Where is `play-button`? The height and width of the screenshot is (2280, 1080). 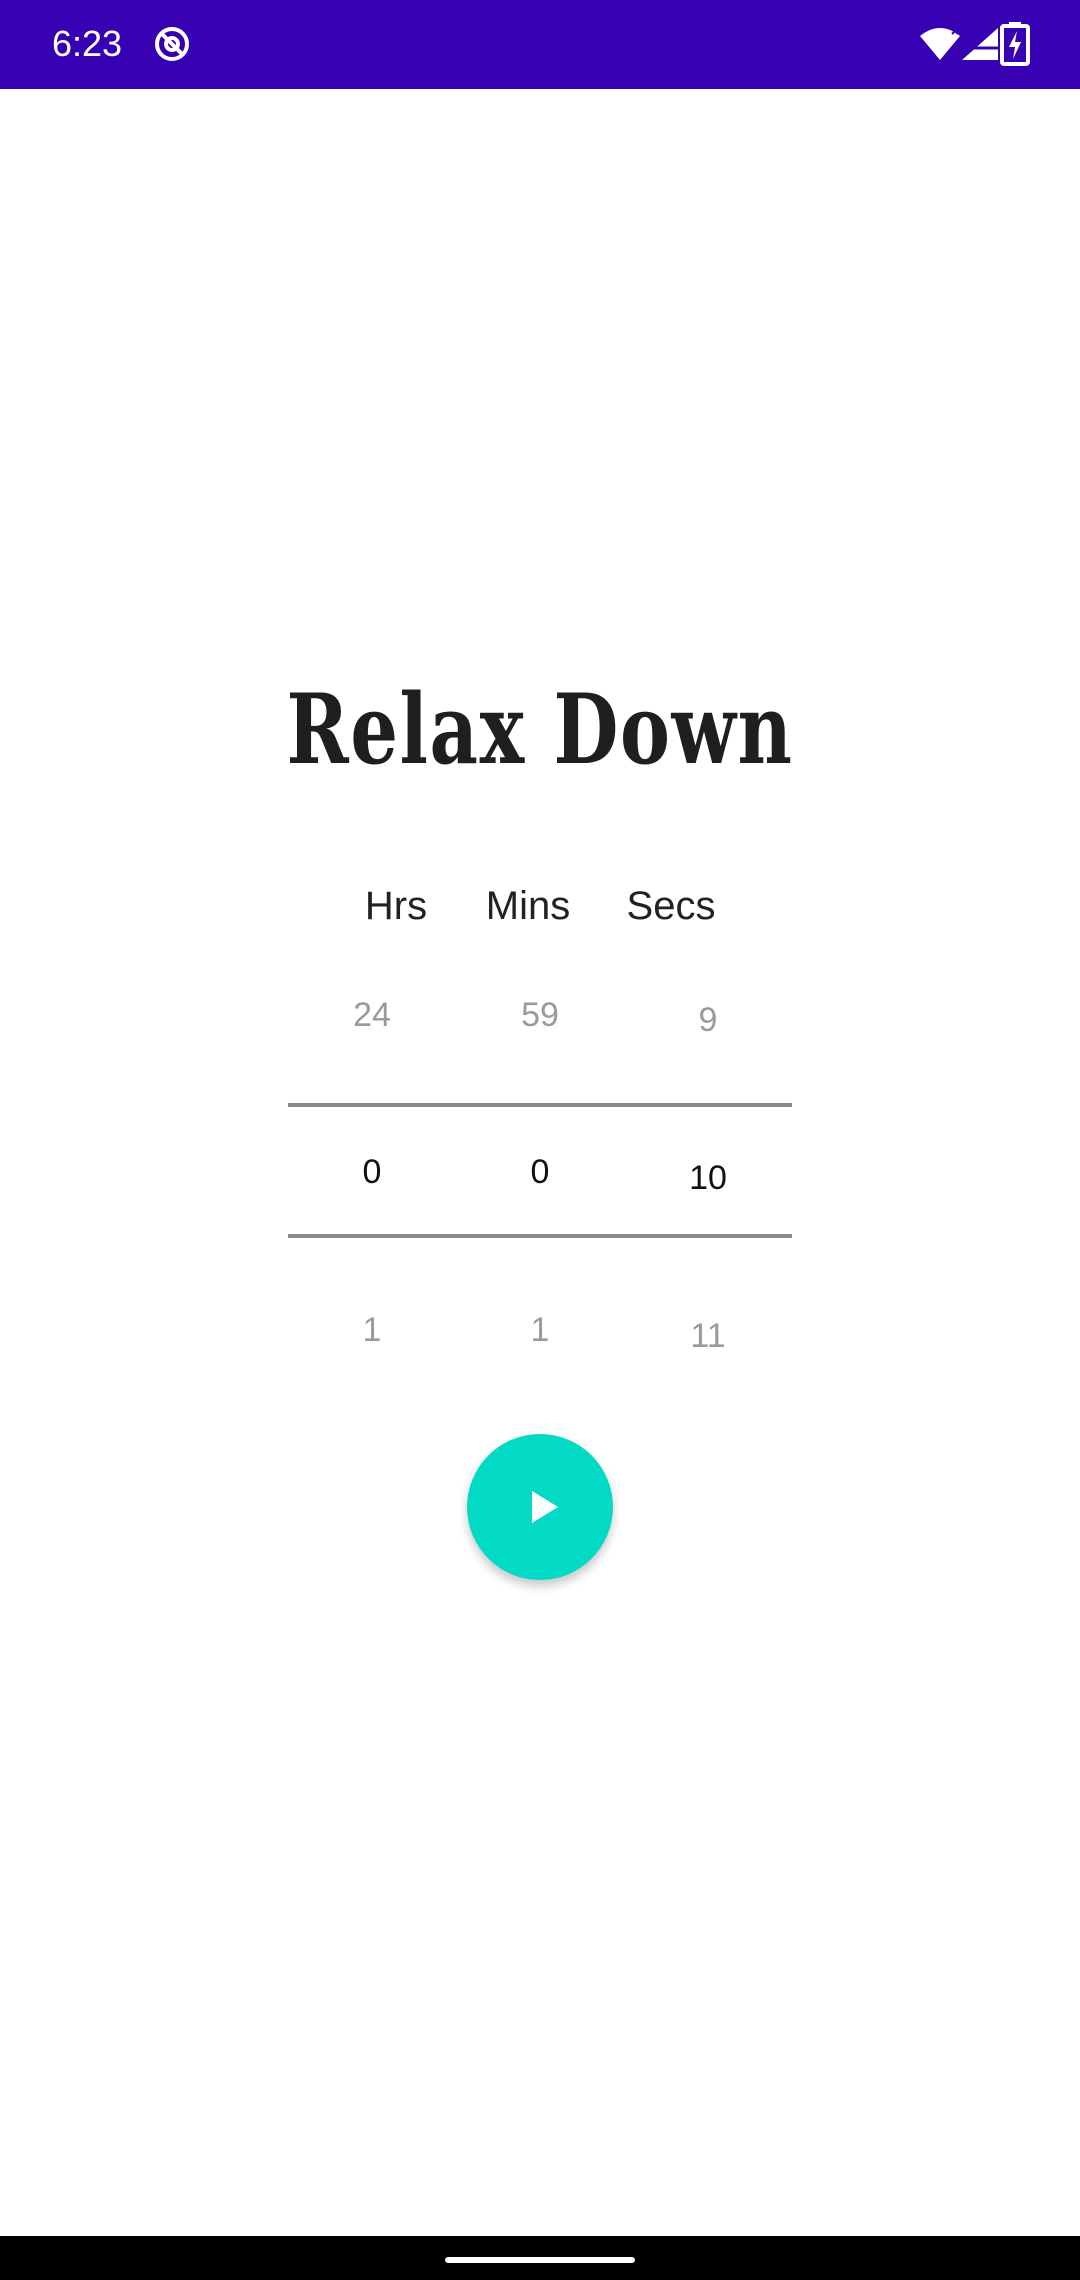
play-button is located at coordinates (540, 1507).